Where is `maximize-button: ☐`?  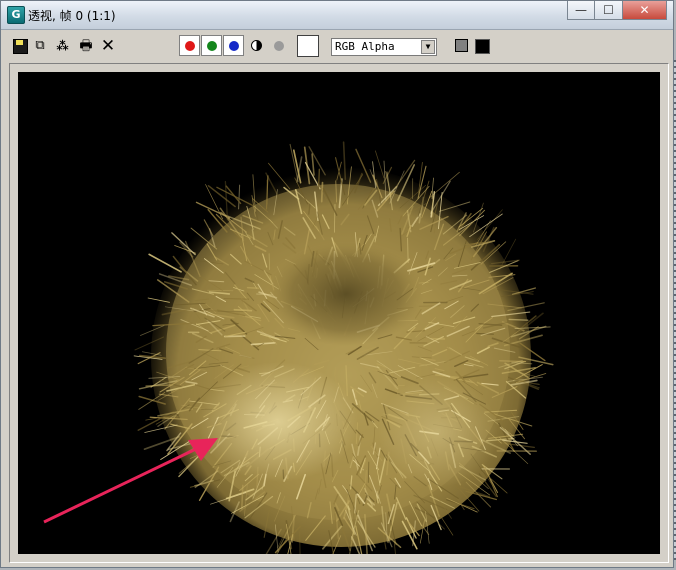 maximize-button: ☐ is located at coordinates (609, 10).